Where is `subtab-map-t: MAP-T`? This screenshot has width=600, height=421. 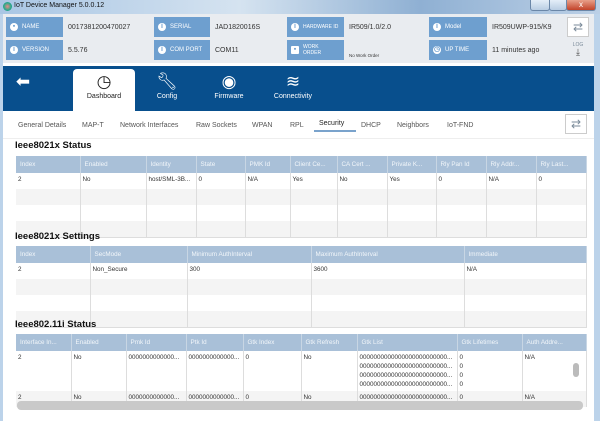
subtab-map-t: MAP-T is located at coordinates (93, 125).